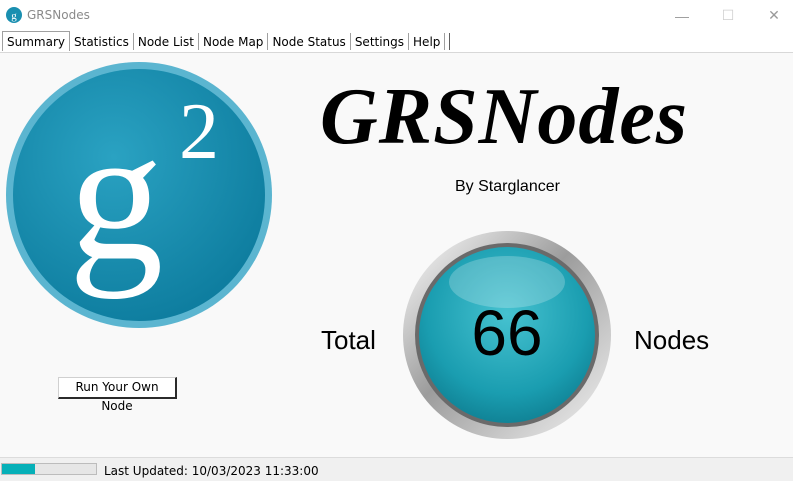 The image size is (793, 481). What do you see at coordinates (507, 186) in the screenshot?
I see `author-byline: By Starglancer` at bounding box center [507, 186].